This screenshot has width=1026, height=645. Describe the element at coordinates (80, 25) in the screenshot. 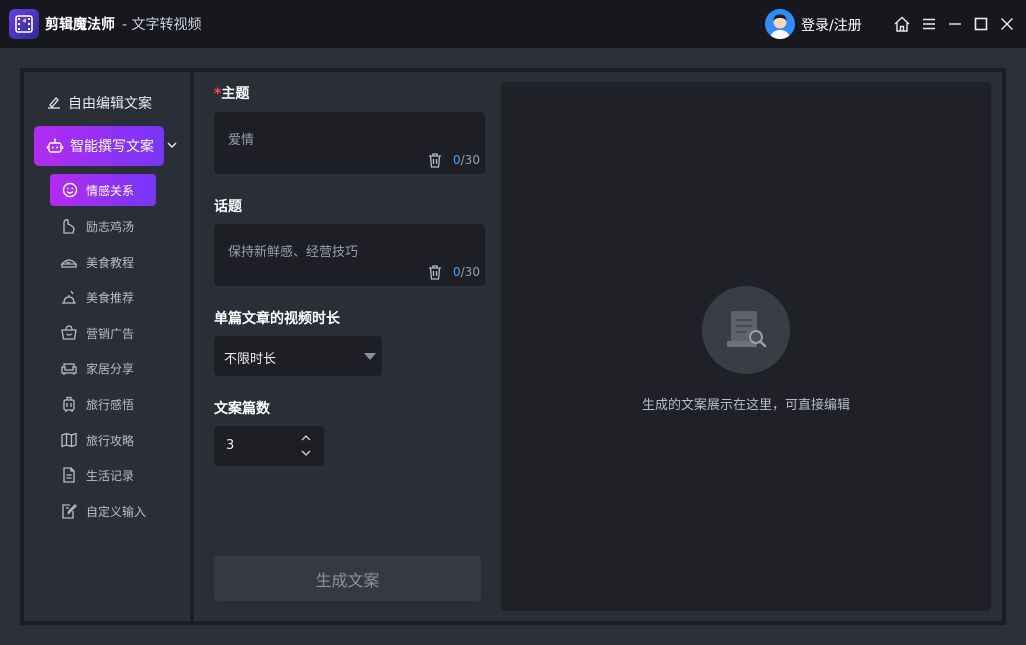

I see `app-name: 剪辑魔法师` at that location.